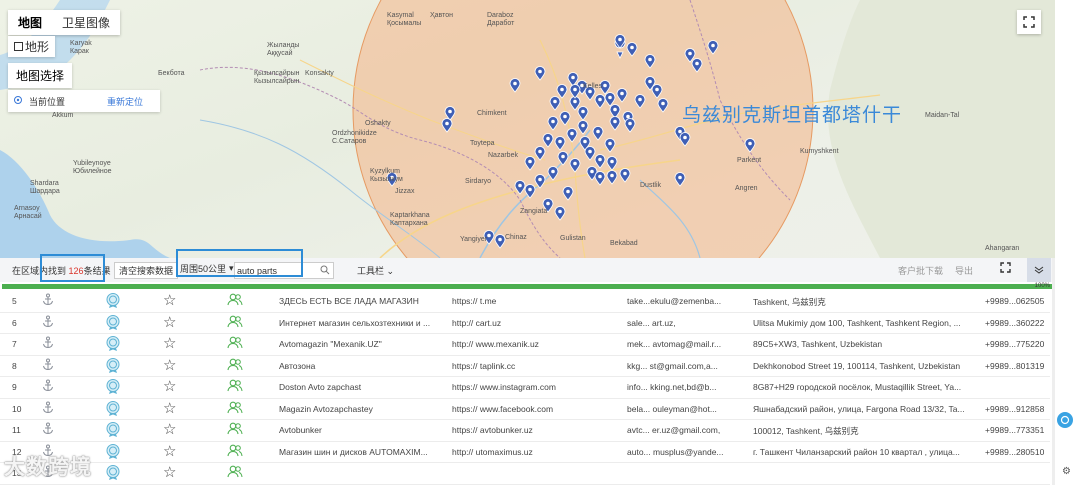  I want to click on tools-dropdown: 工具栏 ⌄, so click(375, 270).